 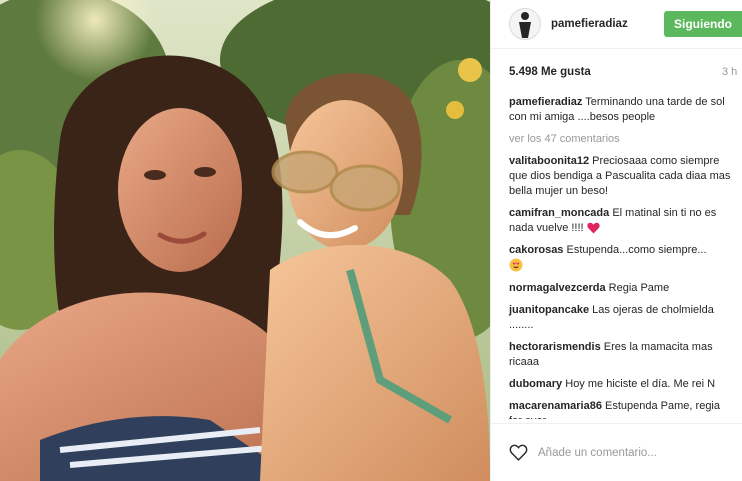 What do you see at coordinates (633, 452) in the screenshot?
I see `add-comment-input` at bounding box center [633, 452].